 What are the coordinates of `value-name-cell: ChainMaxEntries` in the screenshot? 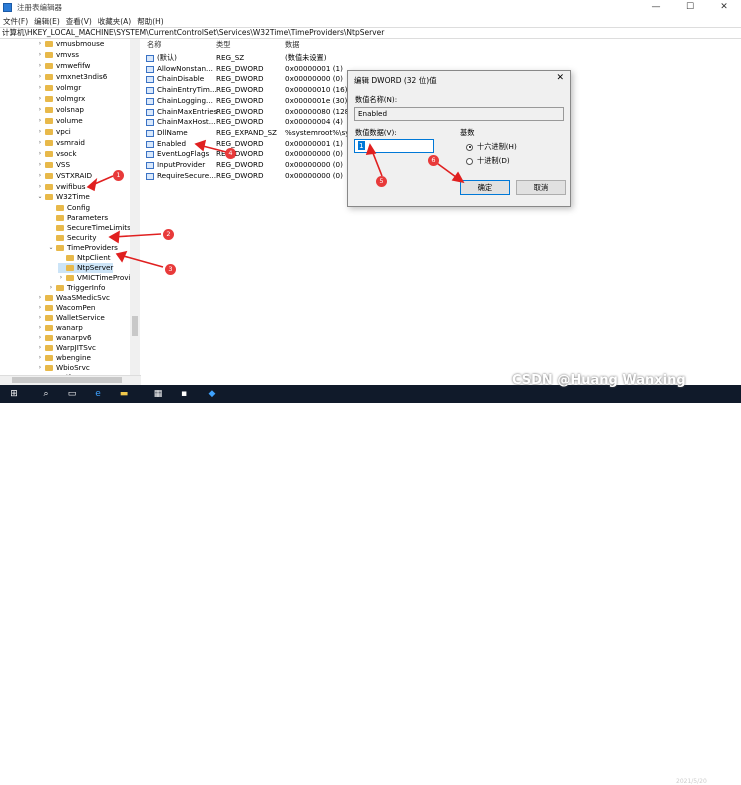 It's located at (187, 112).